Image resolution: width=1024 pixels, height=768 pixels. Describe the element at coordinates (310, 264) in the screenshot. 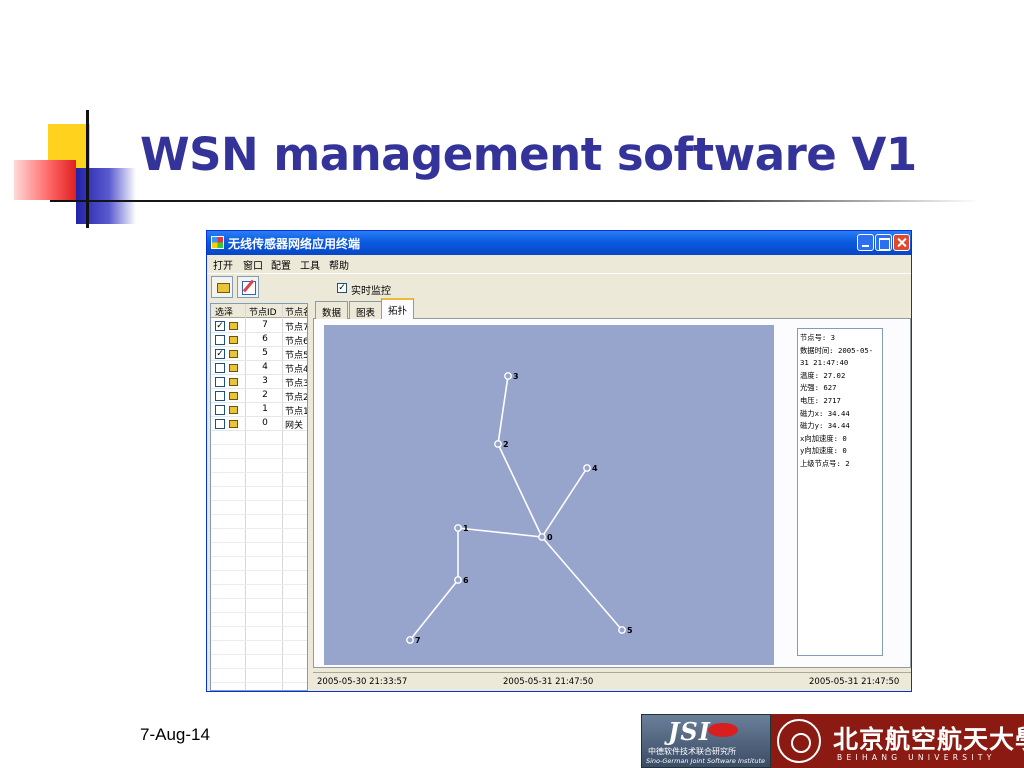

I see `menu-tools: 工具` at that location.